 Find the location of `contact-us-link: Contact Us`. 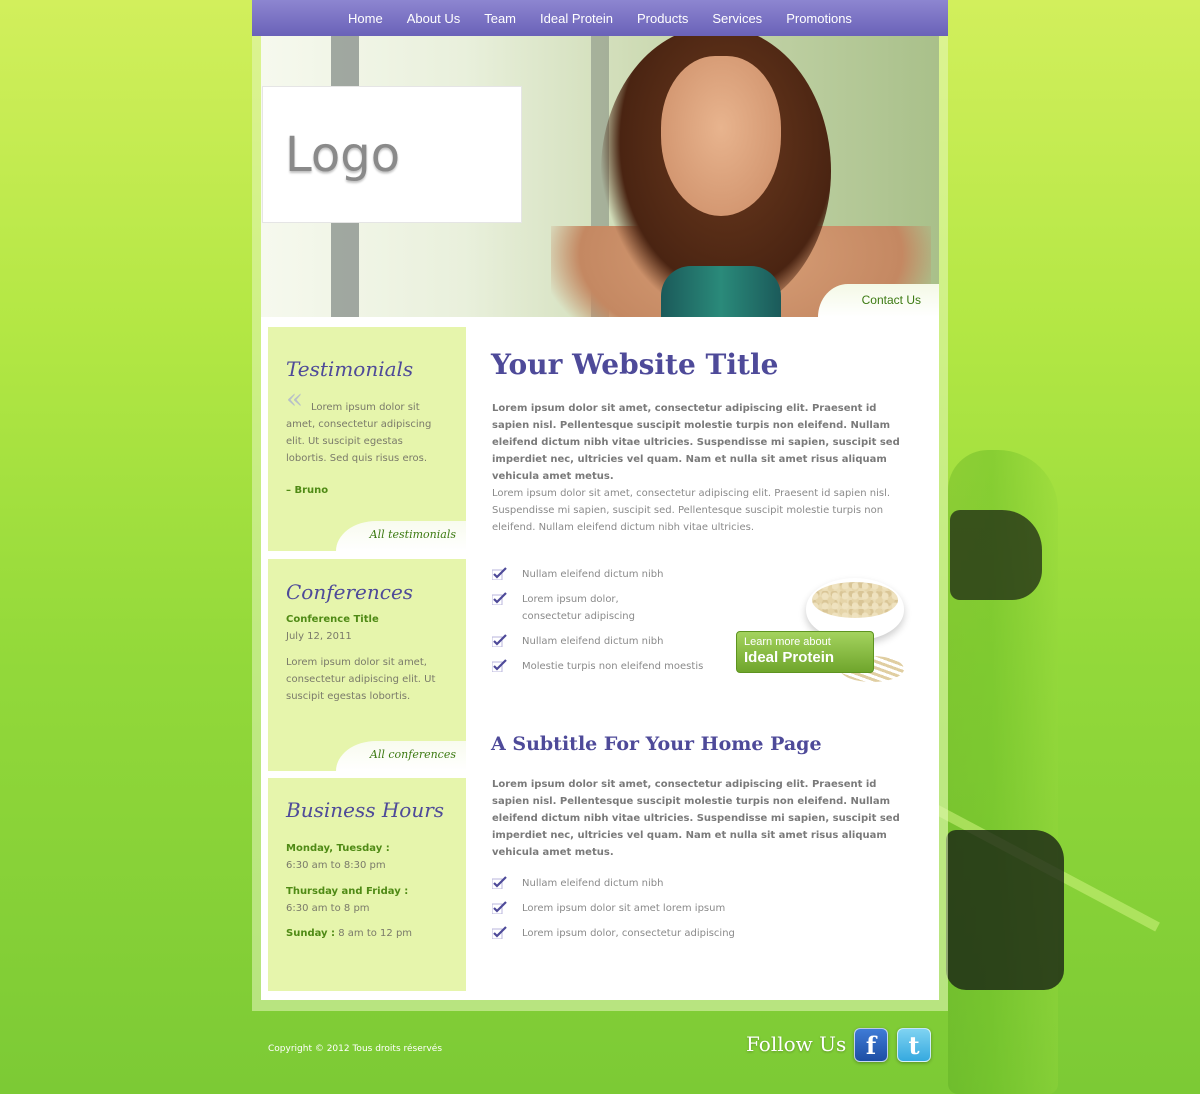

contact-us-link: Contact Us is located at coordinates (891, 300).